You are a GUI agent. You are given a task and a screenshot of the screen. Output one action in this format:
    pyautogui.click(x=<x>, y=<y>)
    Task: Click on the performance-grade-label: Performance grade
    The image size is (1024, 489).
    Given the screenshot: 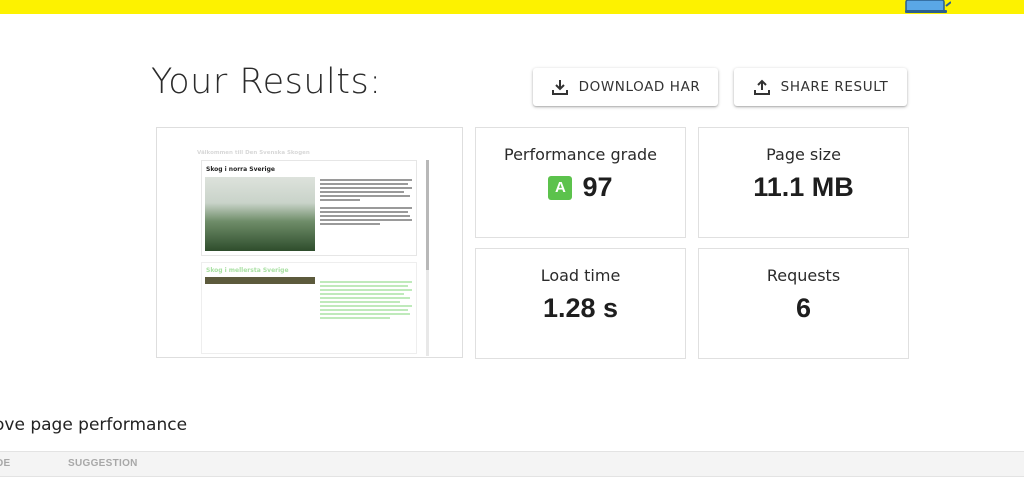 What is the action you would take?
    pyautogui.click(x=580, y=154)
    